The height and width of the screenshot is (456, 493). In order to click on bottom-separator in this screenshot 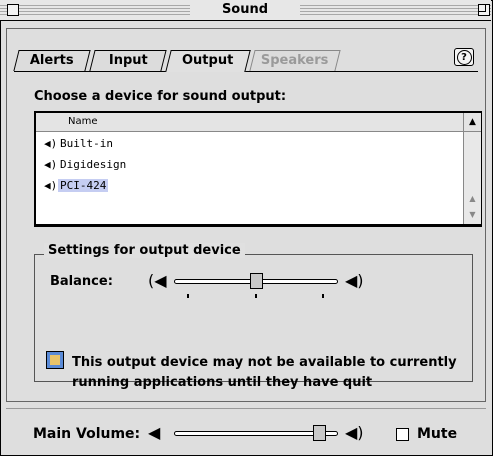, I will do `click(246, 408)`.